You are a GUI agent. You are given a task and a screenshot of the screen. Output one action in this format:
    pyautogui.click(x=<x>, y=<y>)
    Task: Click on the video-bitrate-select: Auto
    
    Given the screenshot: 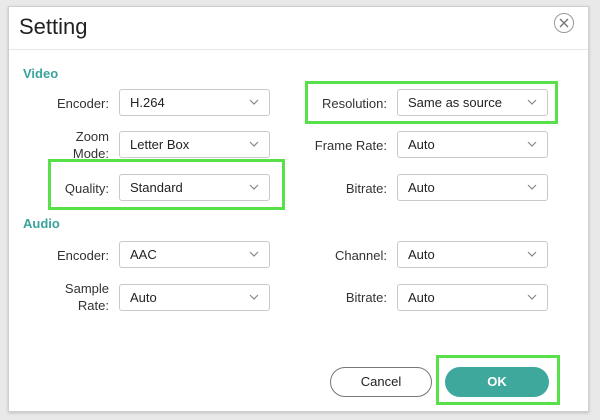 What is the action you would take?
    pyautogui.click(x=472, y=187)
    